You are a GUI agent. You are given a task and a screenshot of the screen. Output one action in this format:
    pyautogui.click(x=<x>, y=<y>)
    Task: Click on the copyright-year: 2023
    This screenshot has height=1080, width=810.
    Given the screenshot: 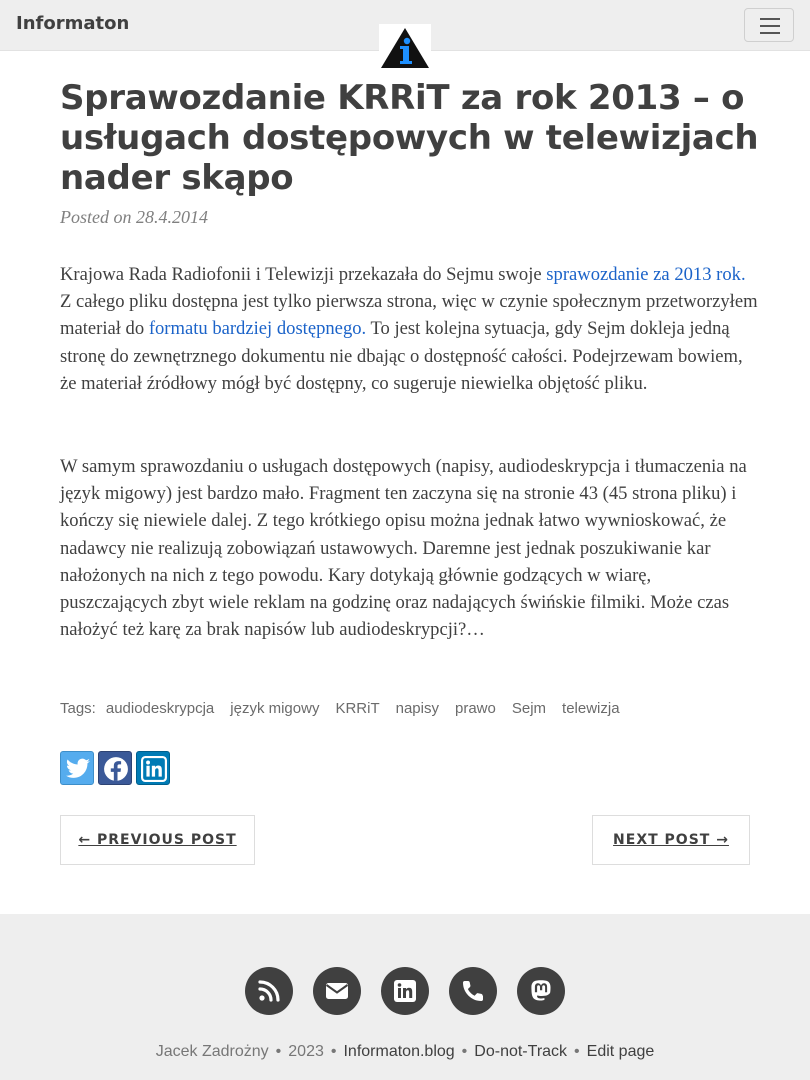 What is the action you would take?
    pyautogui.click(x=306, y=1051)
    